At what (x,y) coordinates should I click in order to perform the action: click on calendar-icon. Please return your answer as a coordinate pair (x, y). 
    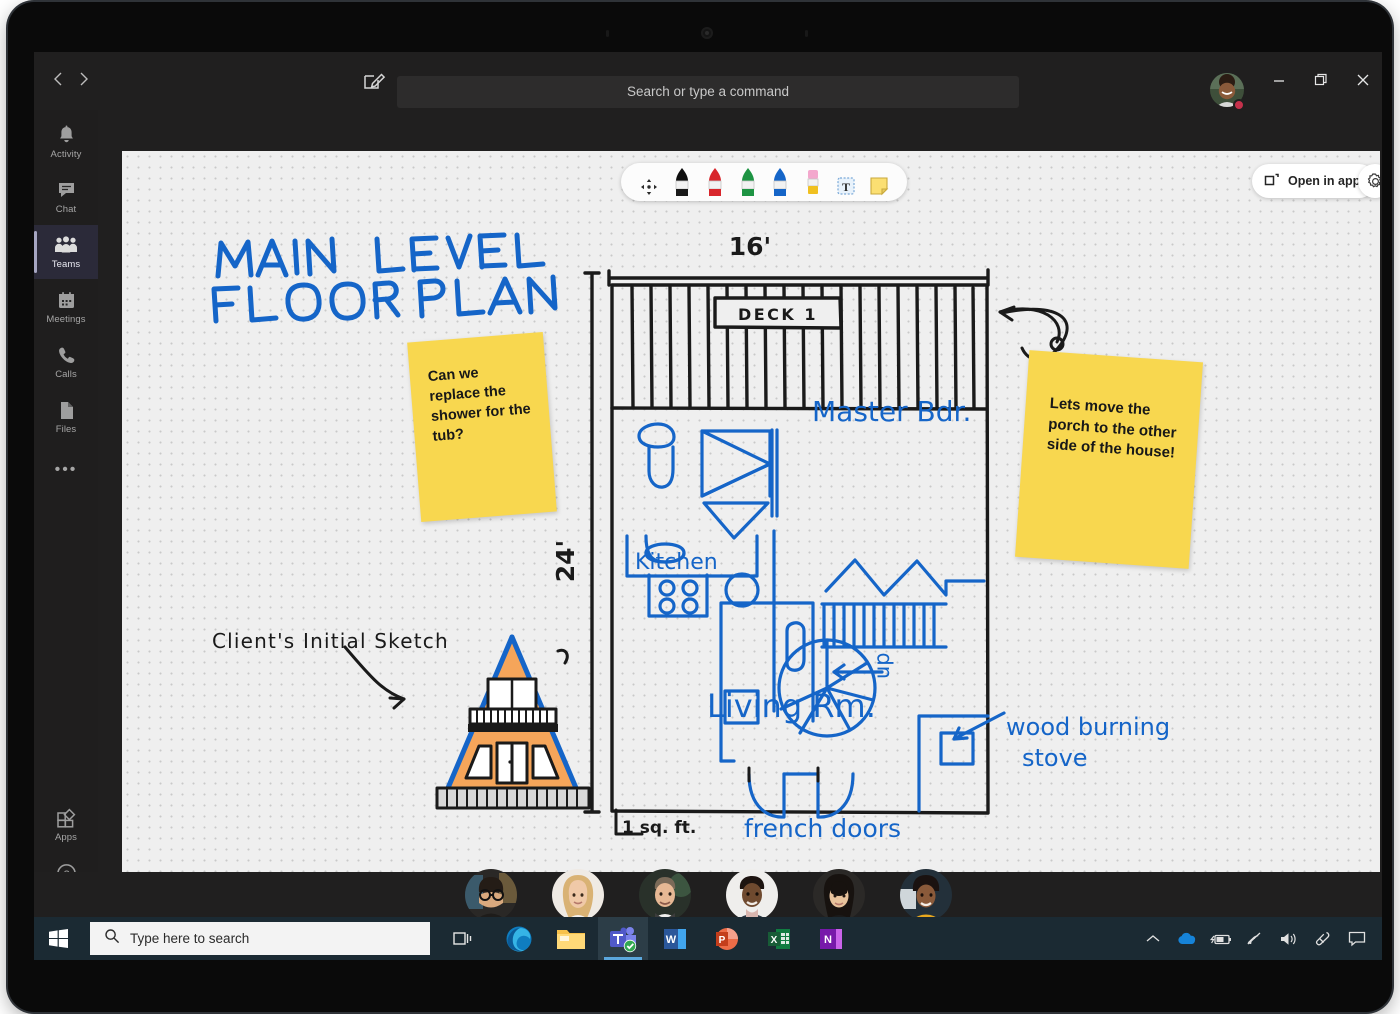
    Looking at the image, I should click on (66, 300).